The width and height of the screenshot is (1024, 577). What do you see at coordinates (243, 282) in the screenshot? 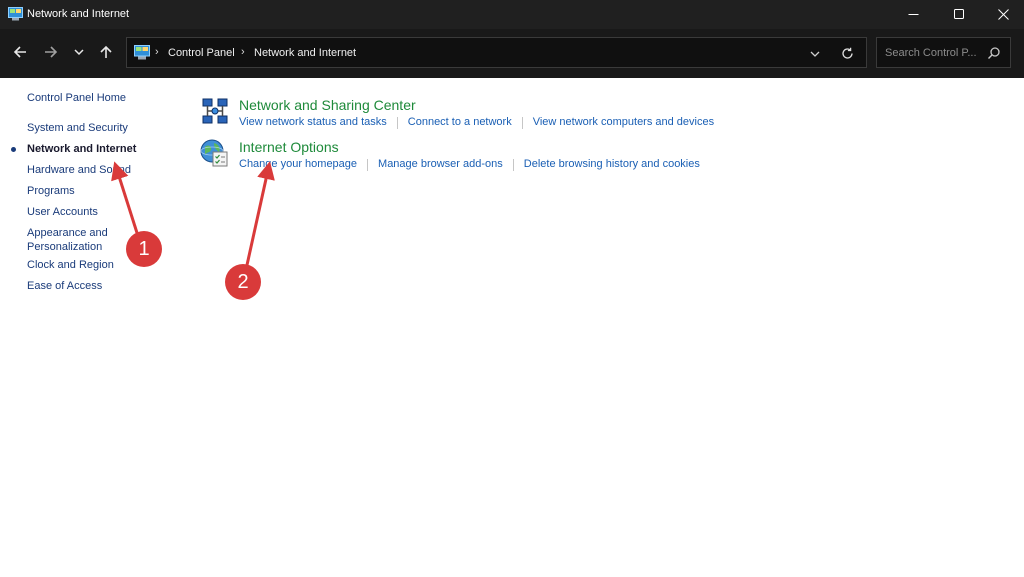
I see `annotation-marker-2: 2` at bounding box center [243, 282].